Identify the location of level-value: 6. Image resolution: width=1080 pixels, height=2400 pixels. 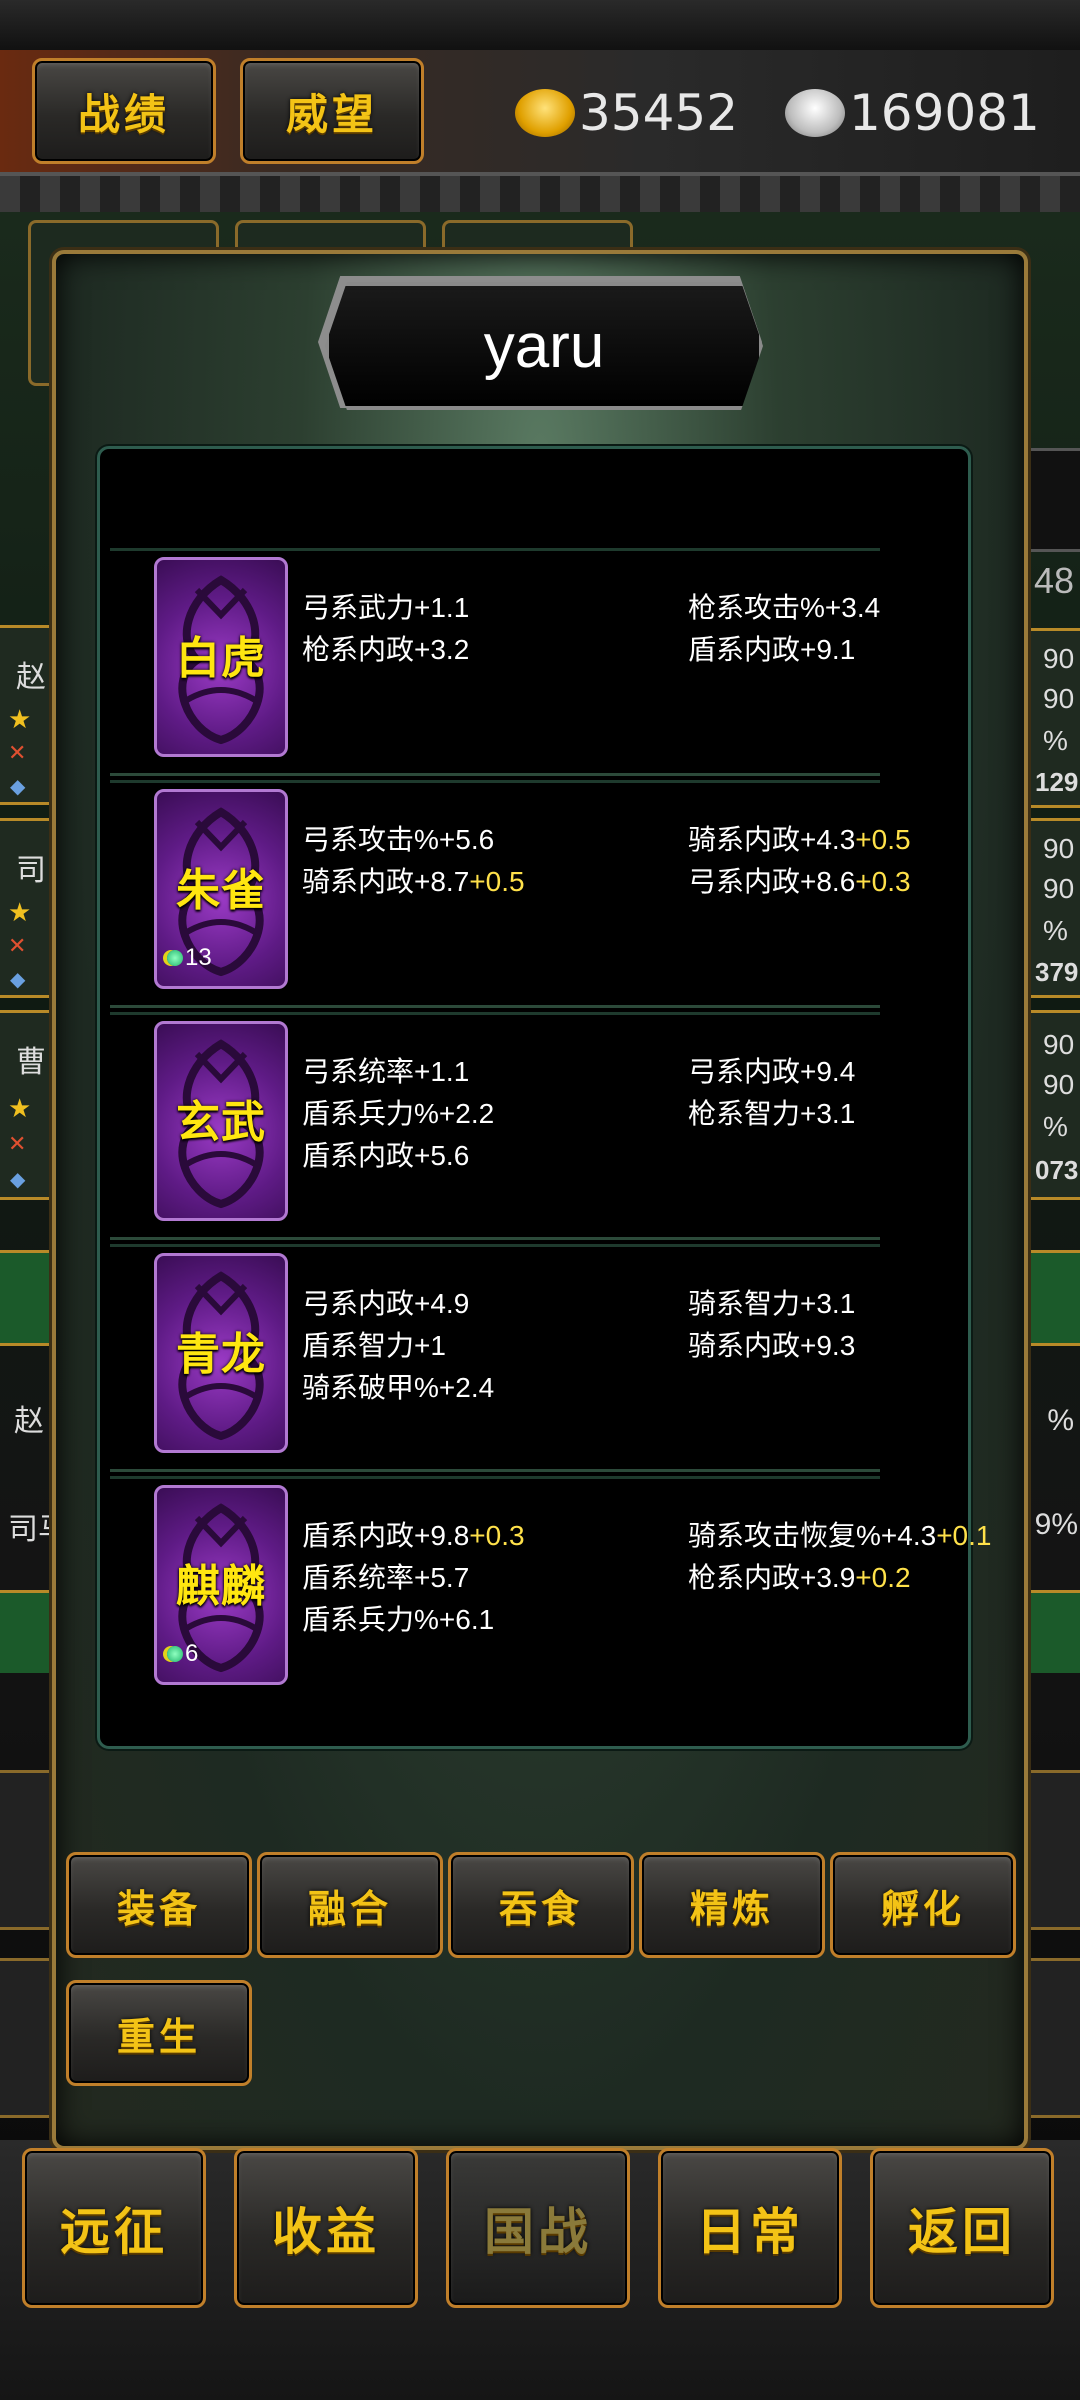
(192, 1653).